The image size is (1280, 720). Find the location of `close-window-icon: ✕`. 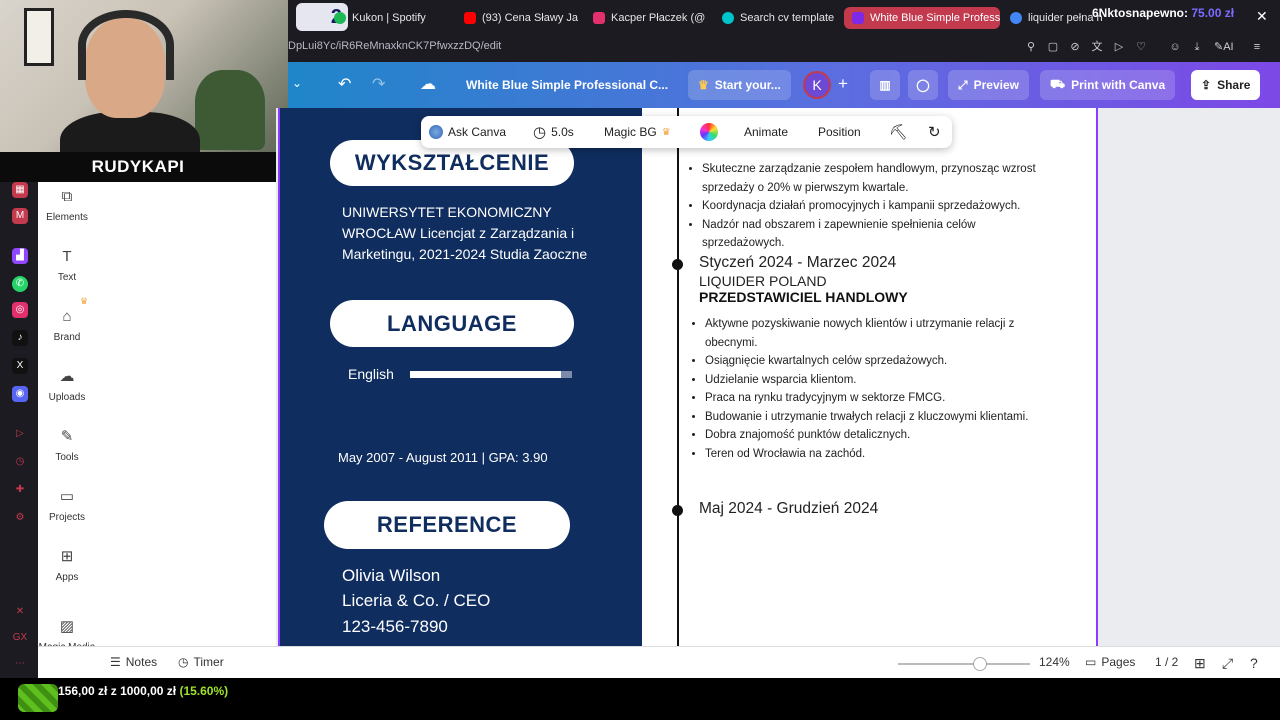

close-window-icon: ✕ is located at coordinates (1262, 16).